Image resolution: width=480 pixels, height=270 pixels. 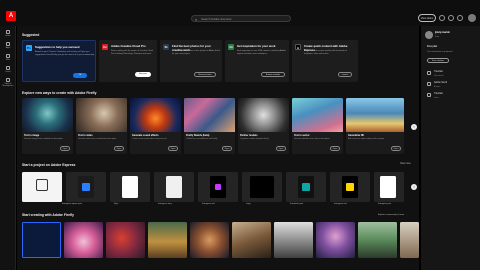 I want to click on plan-desc: Your information is protected, so click(x=440, y=52).